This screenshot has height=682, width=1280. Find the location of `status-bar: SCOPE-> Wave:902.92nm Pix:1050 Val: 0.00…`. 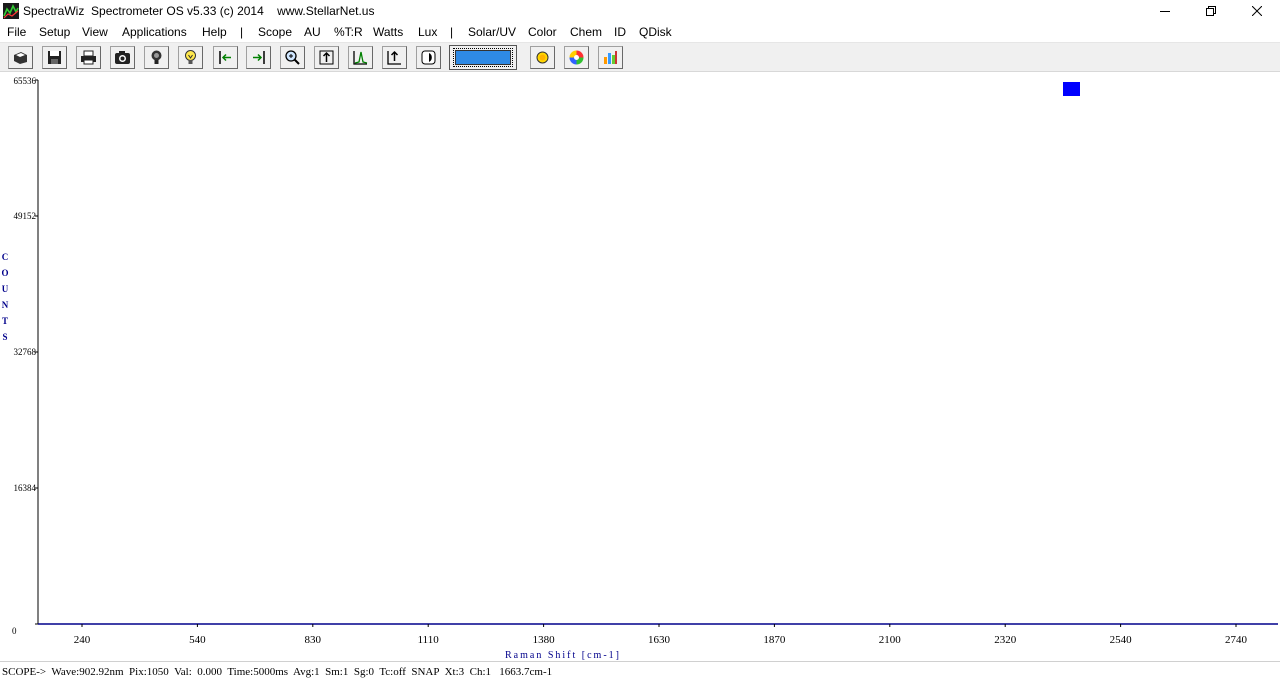

status-bar: SCOPE-> Wave:902.92nm Pix:1050 Val: 0.00… is located at coordinates (640, 671).